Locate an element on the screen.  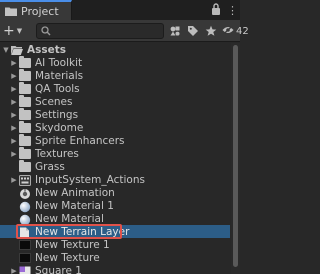
tree-label: Materials is located at coordinates (59, 75).